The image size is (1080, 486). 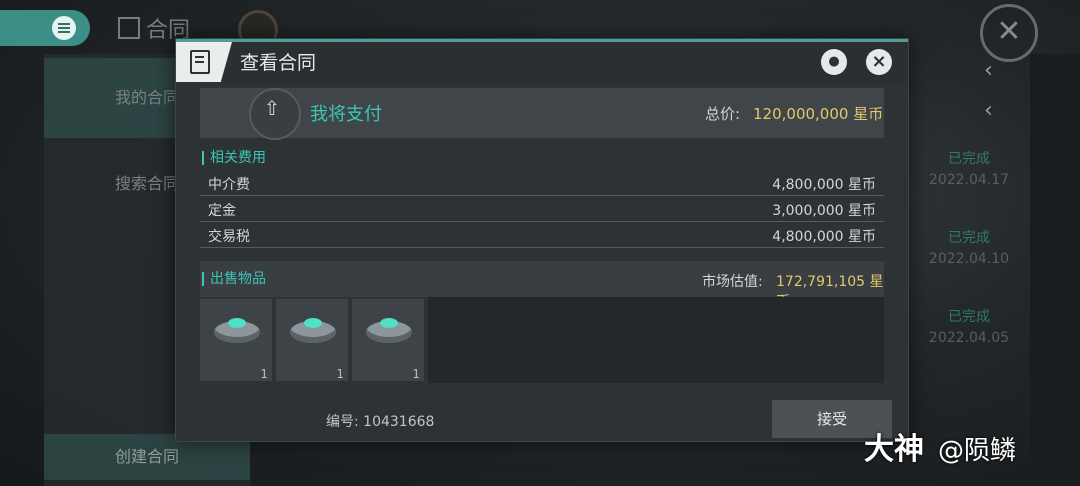 I want to click on header-tab, so click(x=204, y=62).